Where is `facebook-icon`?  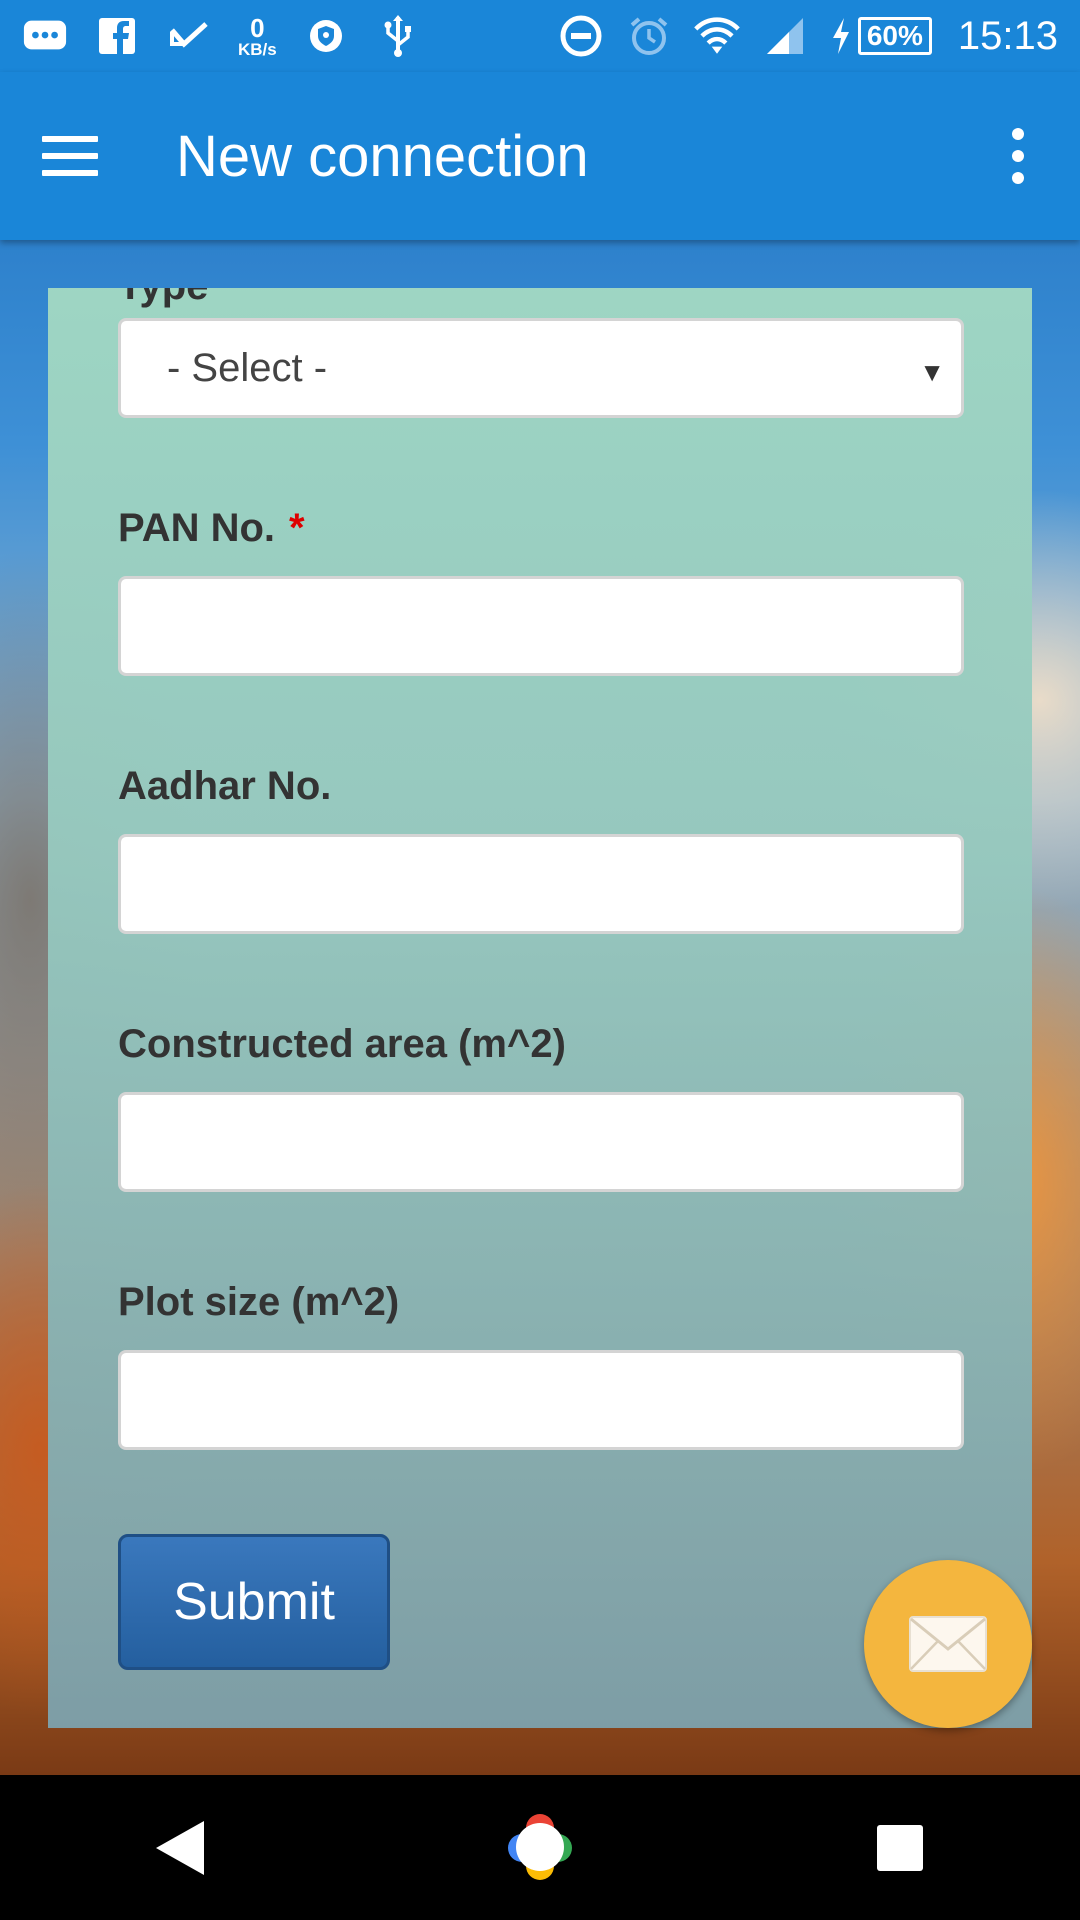
facebook-icon is located at coordinates (117, 36).